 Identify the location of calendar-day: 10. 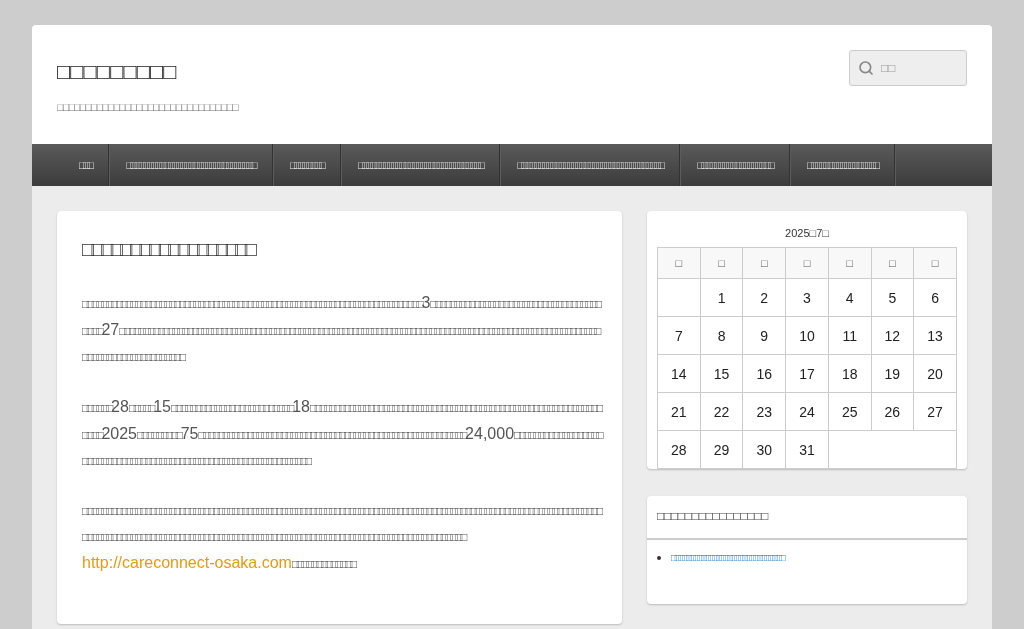
(807, 335).